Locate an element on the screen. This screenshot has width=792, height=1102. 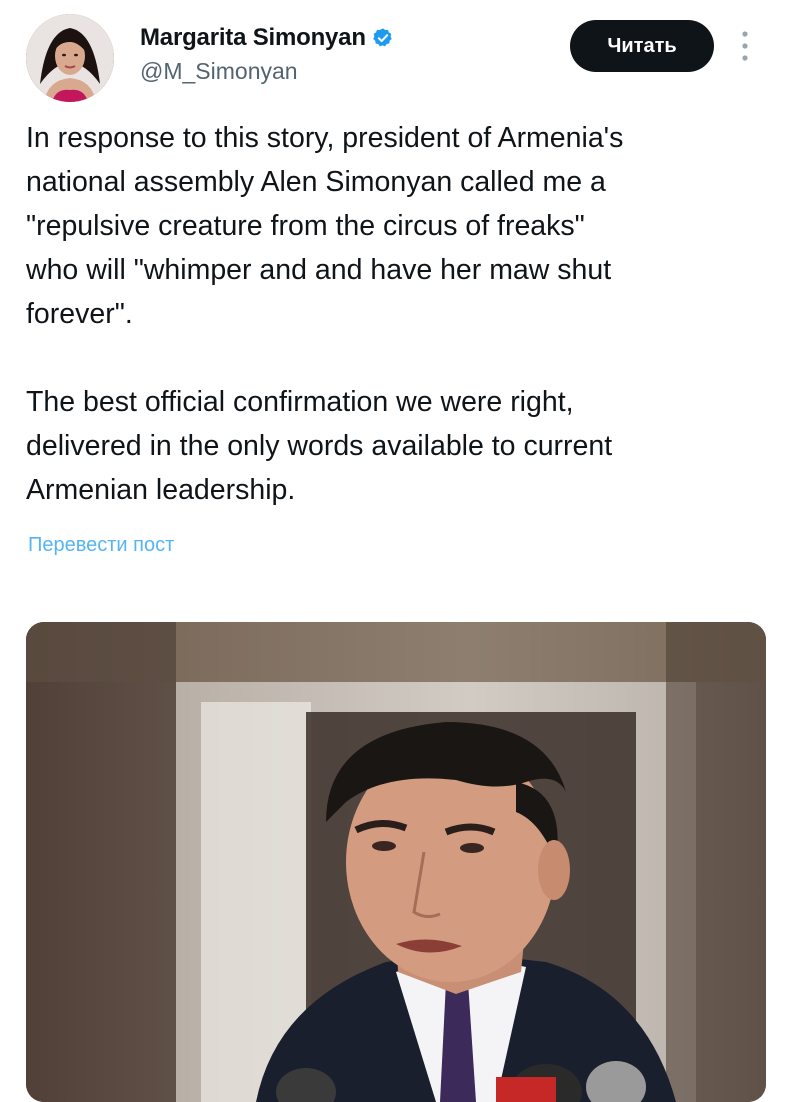
more-vertical-icon is located at coordinates (745, 46).